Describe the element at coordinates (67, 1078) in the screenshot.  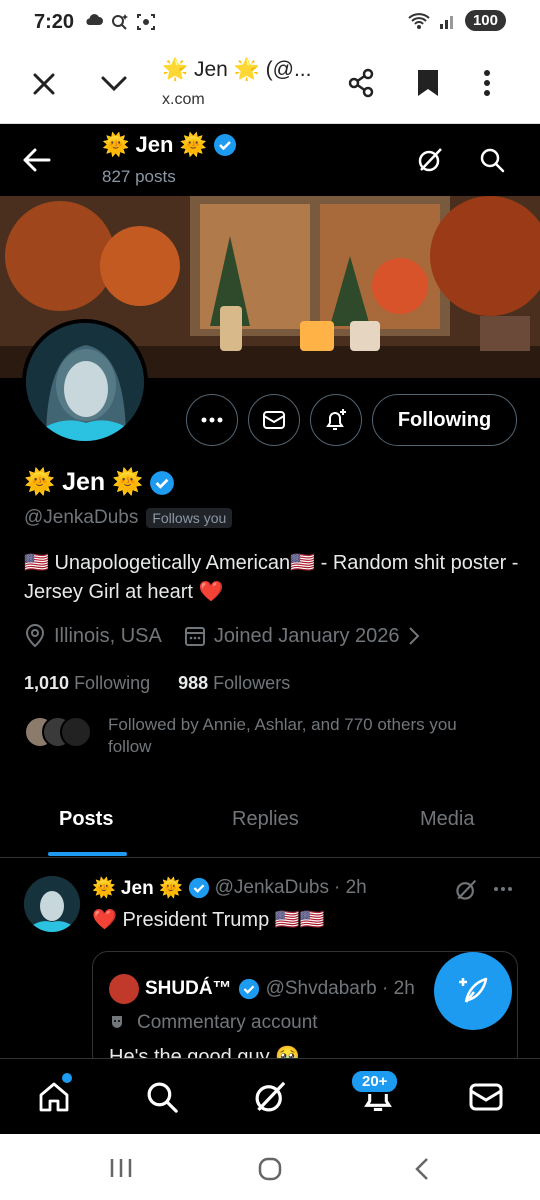
I see `home-new-indicator` at that location.